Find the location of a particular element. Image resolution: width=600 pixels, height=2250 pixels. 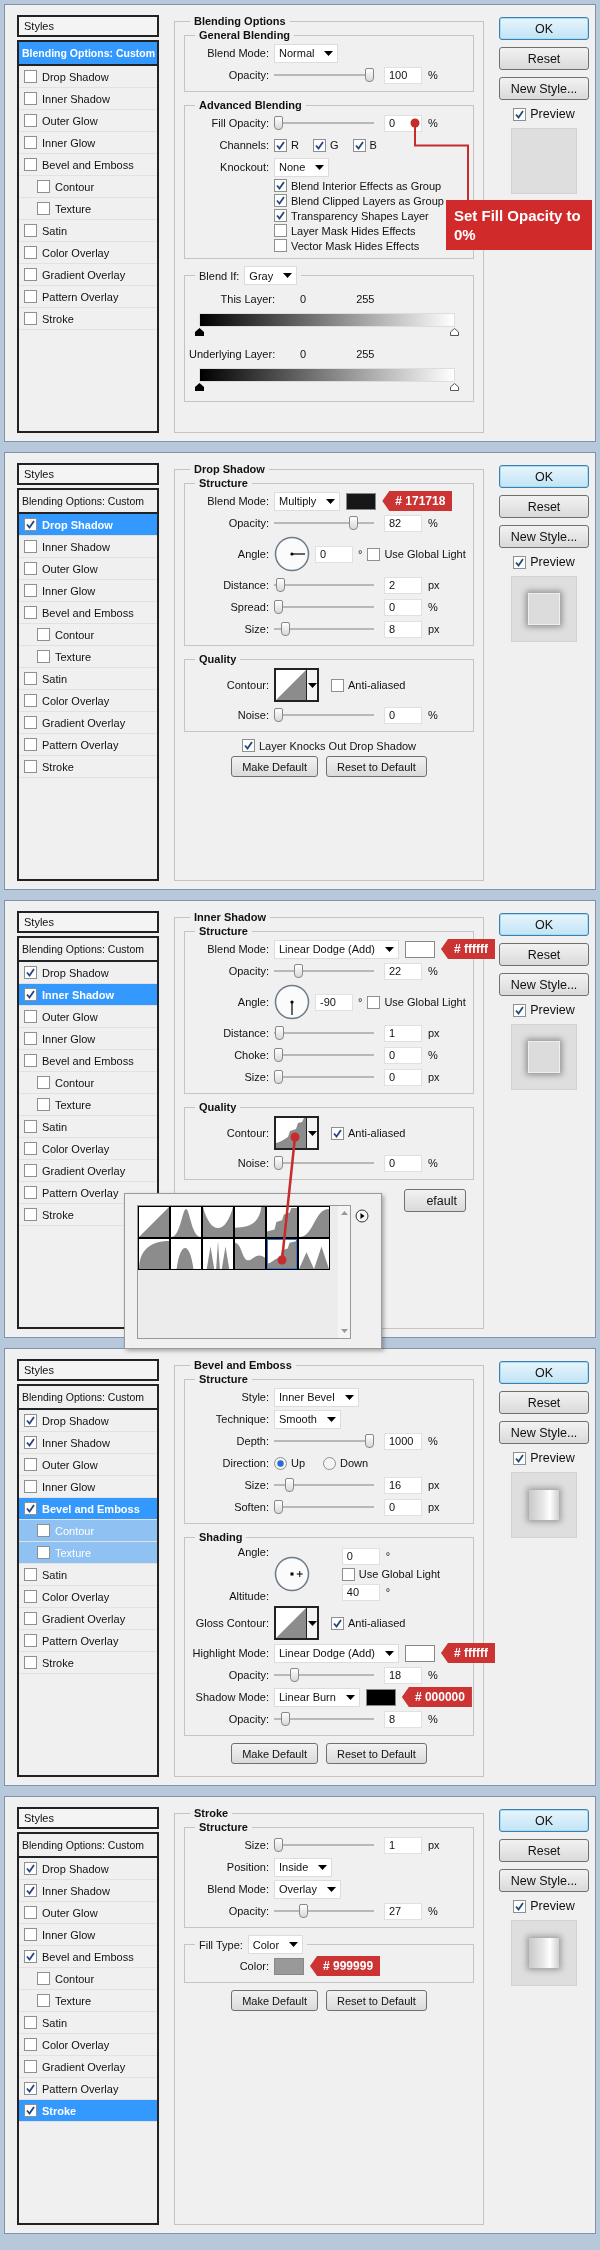

checkbox: R is located at coordinates (286, 145).